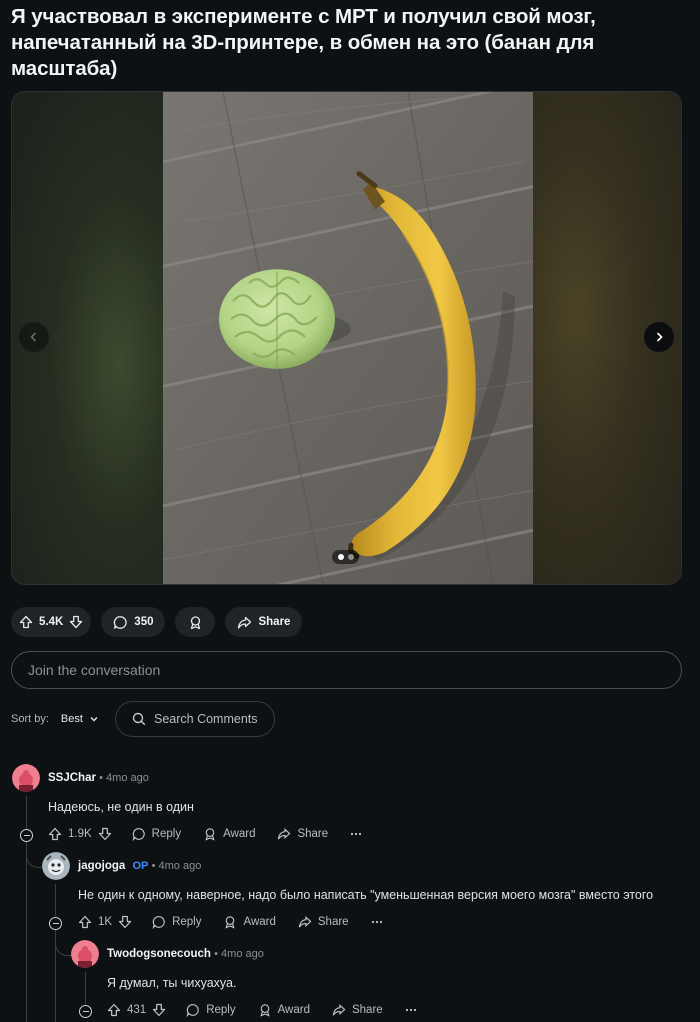  What do you see at coordinates (121, 807) in the screenshot?
I see `comment-body: Надеюсь, не один в один` at bounding box center [121, 807].